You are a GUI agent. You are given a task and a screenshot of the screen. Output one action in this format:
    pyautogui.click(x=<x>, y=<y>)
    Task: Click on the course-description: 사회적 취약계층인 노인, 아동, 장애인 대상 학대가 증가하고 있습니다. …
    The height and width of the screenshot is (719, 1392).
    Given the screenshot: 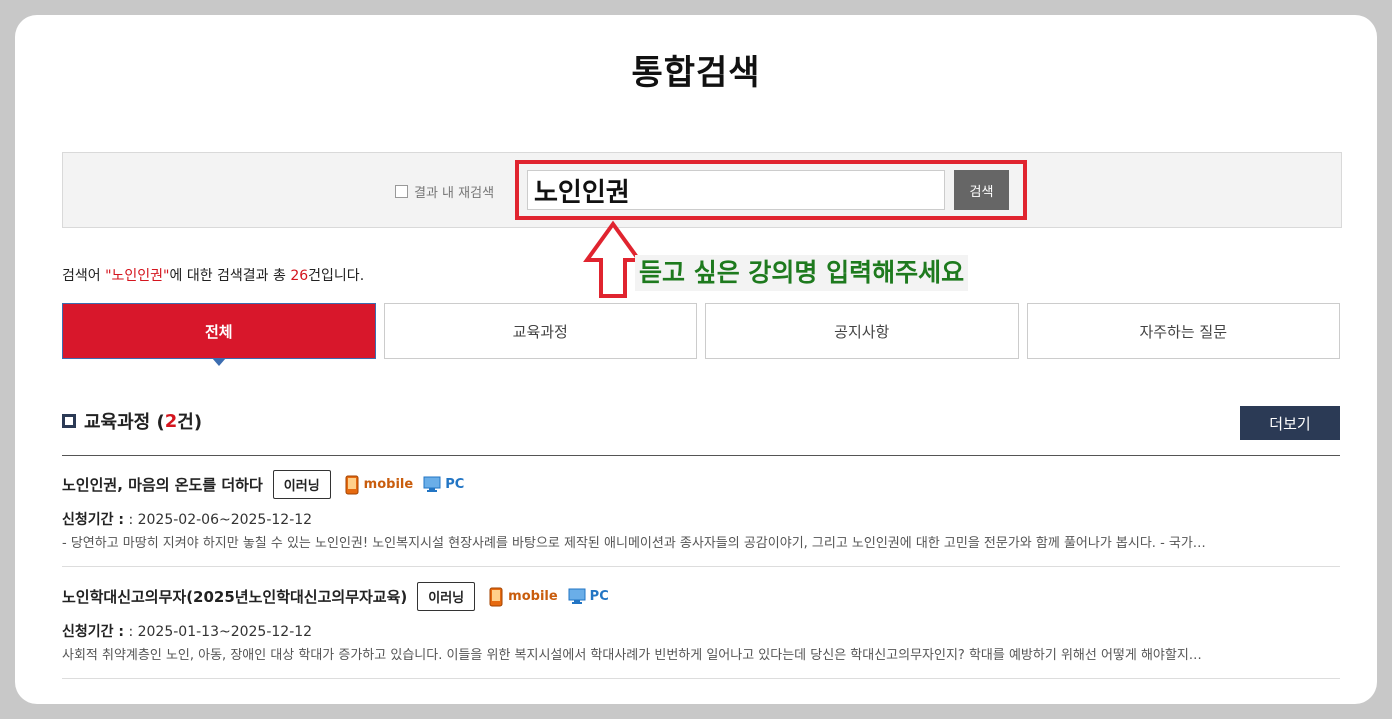 What is the action you would take?
    pyautogui.click(x=632, y=655)
    